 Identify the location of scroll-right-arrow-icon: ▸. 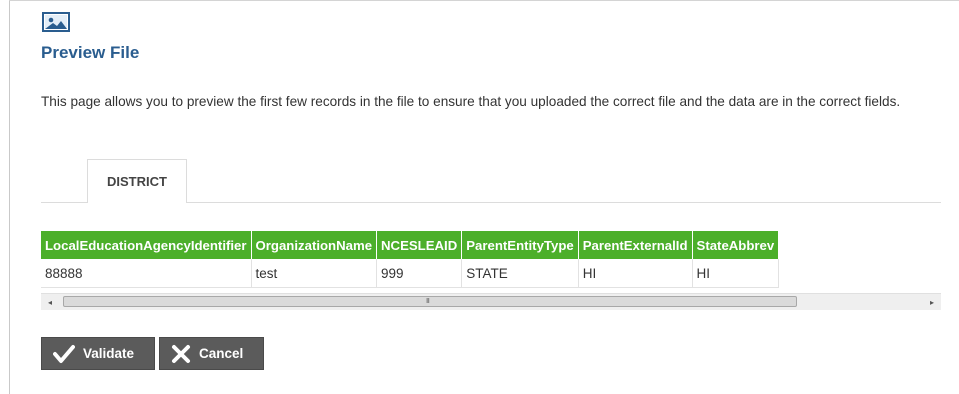
(932, 302).